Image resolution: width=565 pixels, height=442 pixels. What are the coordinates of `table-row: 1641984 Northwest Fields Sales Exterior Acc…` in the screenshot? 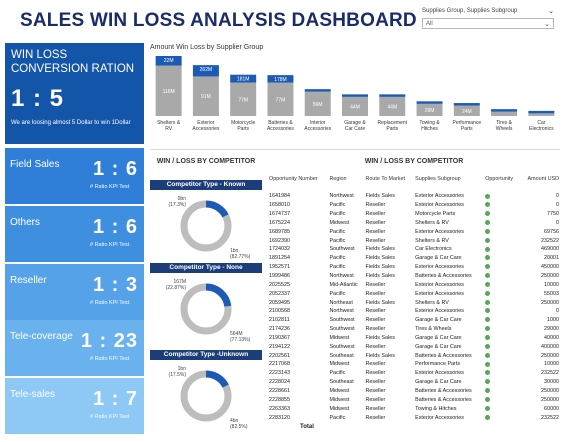 It's located at (414, 196).